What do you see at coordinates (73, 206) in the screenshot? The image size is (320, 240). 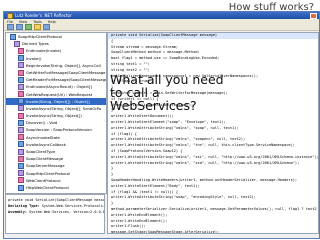 I see `declaring-type-value: System.Web.Services.Protocols.SoapHttp` at bounding box center [73, 206].